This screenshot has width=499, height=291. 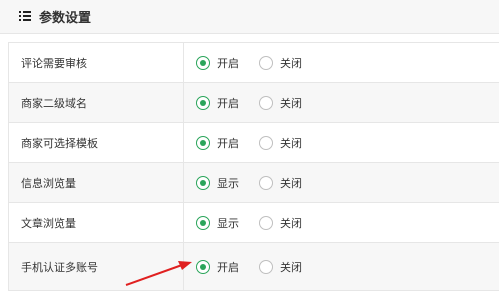 What do you see at coordinates (254, 63) in the screenshot?
I see `settings-row-comment-review: 评论需要审核 开启 关闭` at bounding box center [254, 63].